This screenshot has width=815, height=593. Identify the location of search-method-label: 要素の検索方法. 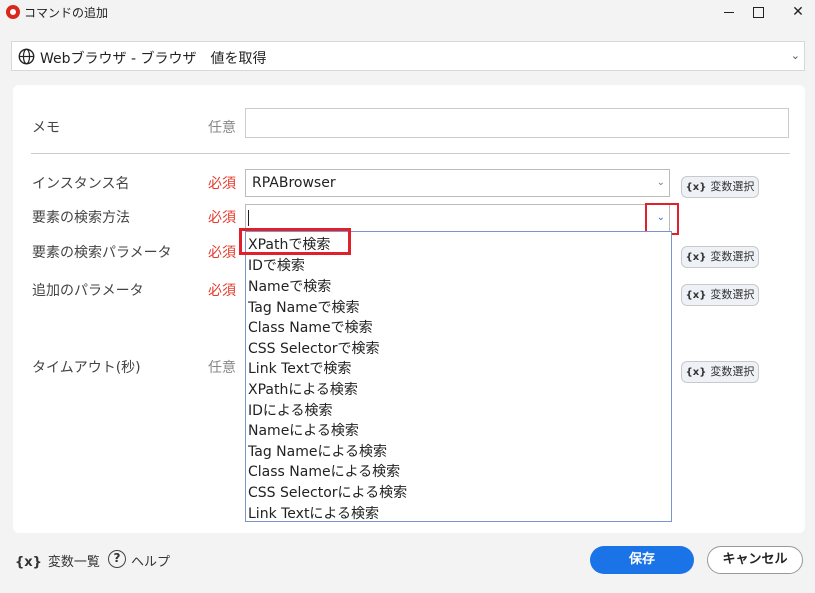
(81, 218).